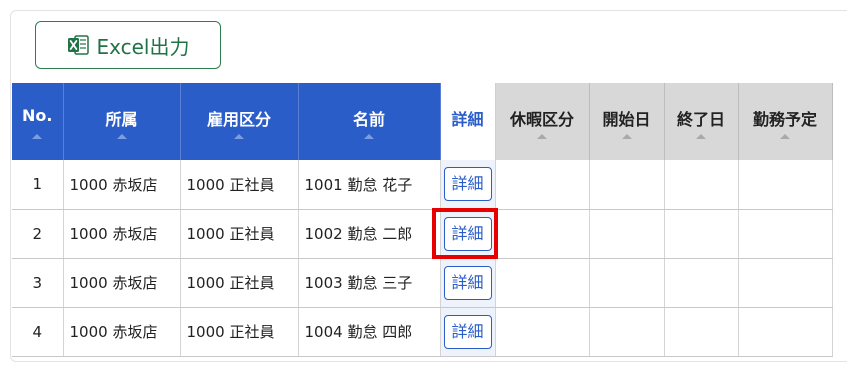 Image resolution: width=847 pixels, height=372 pixels. I want to click on table-row: 2 1000 赤坂店 1000 正社員 1002 勤怠 二郎 詳細, so click(422, 234).